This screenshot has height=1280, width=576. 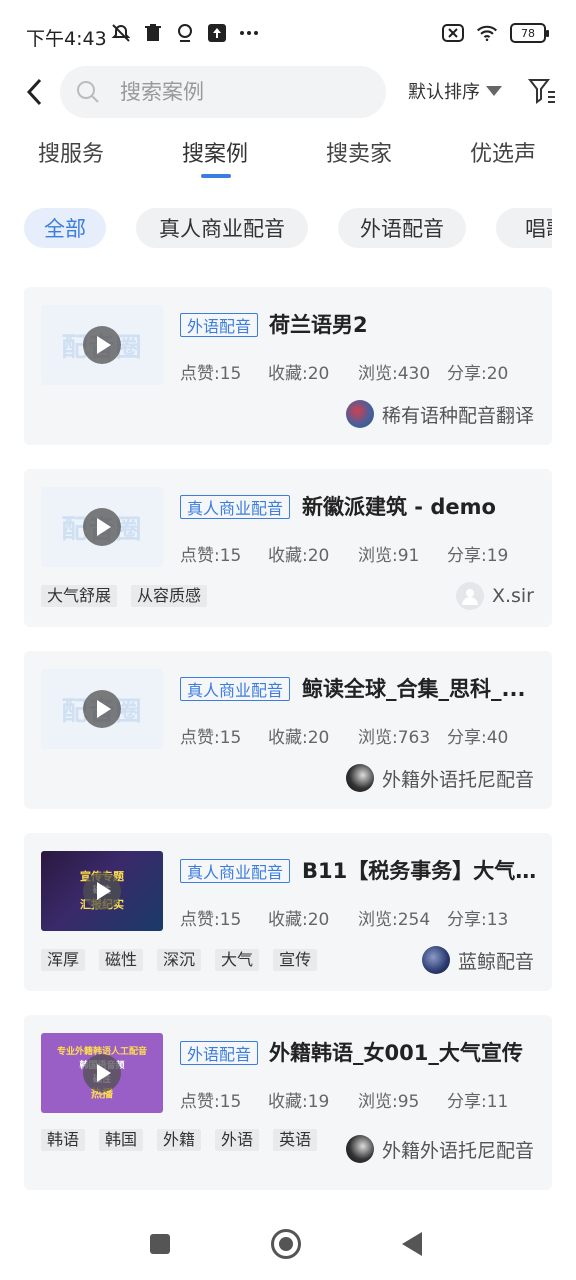 What do you see at coordinates (318, 325) in the screenshot?
I see `case-title: 荷兰语男2` at bounding box center [318, 325].